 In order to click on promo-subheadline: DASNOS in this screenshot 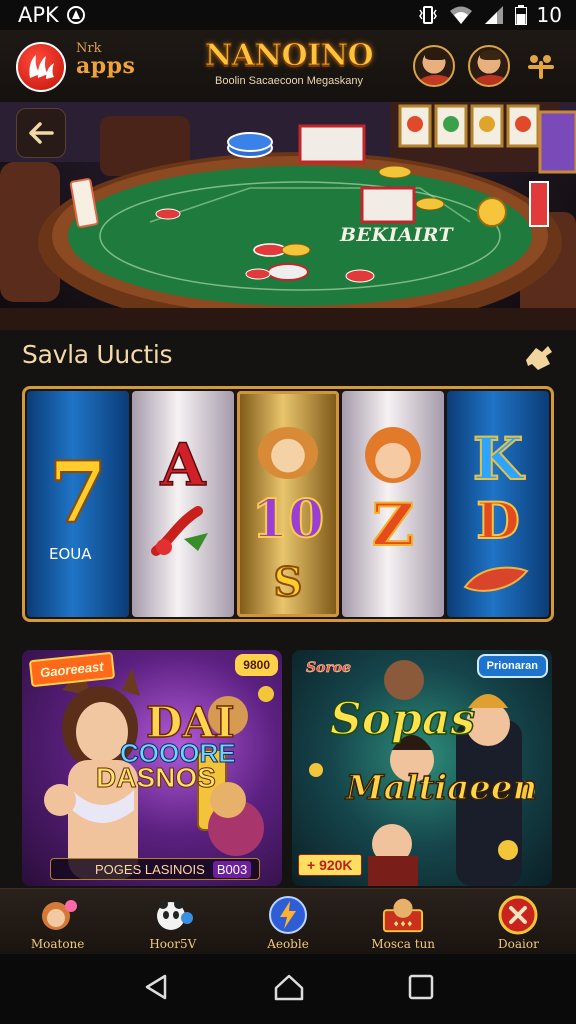, I will do `click(156, 778)`.